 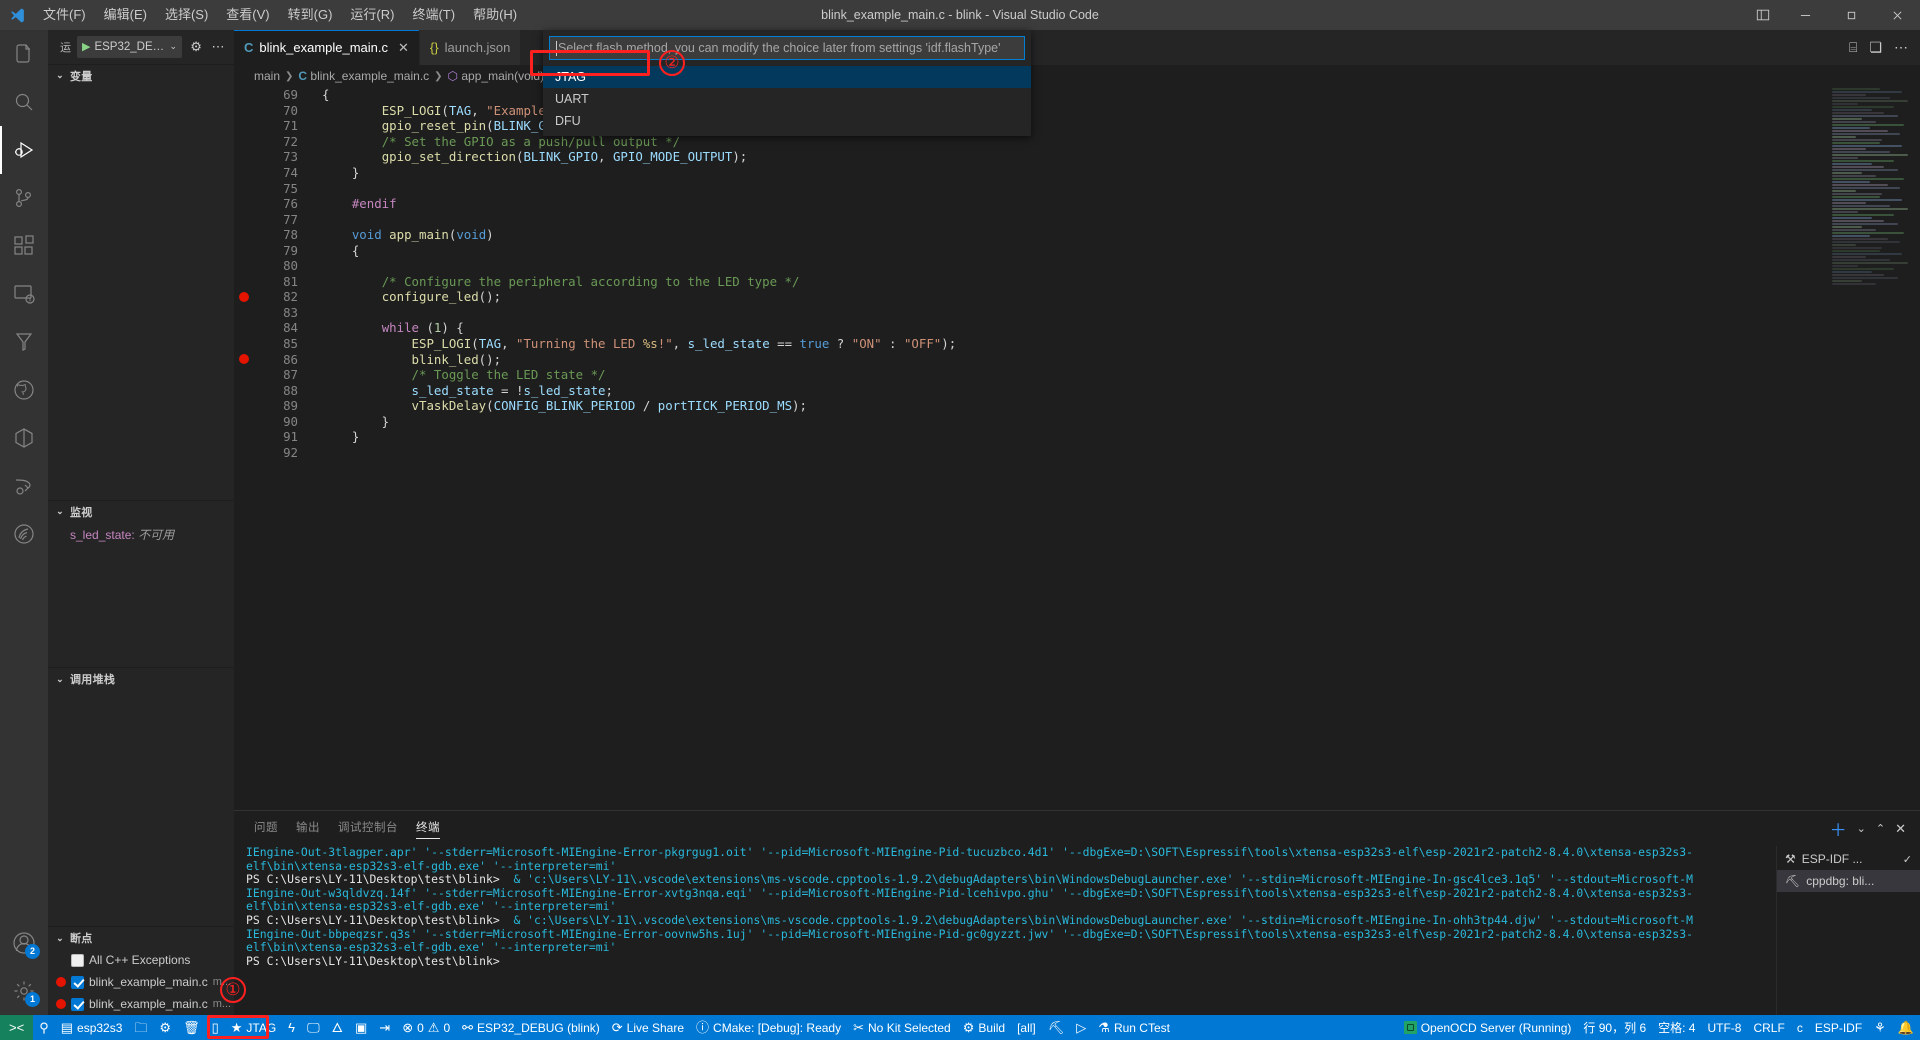 What do you see at coordinates (24, 438) in the screenshot?
I see `activity-docker` at bounding box center [24, 438].